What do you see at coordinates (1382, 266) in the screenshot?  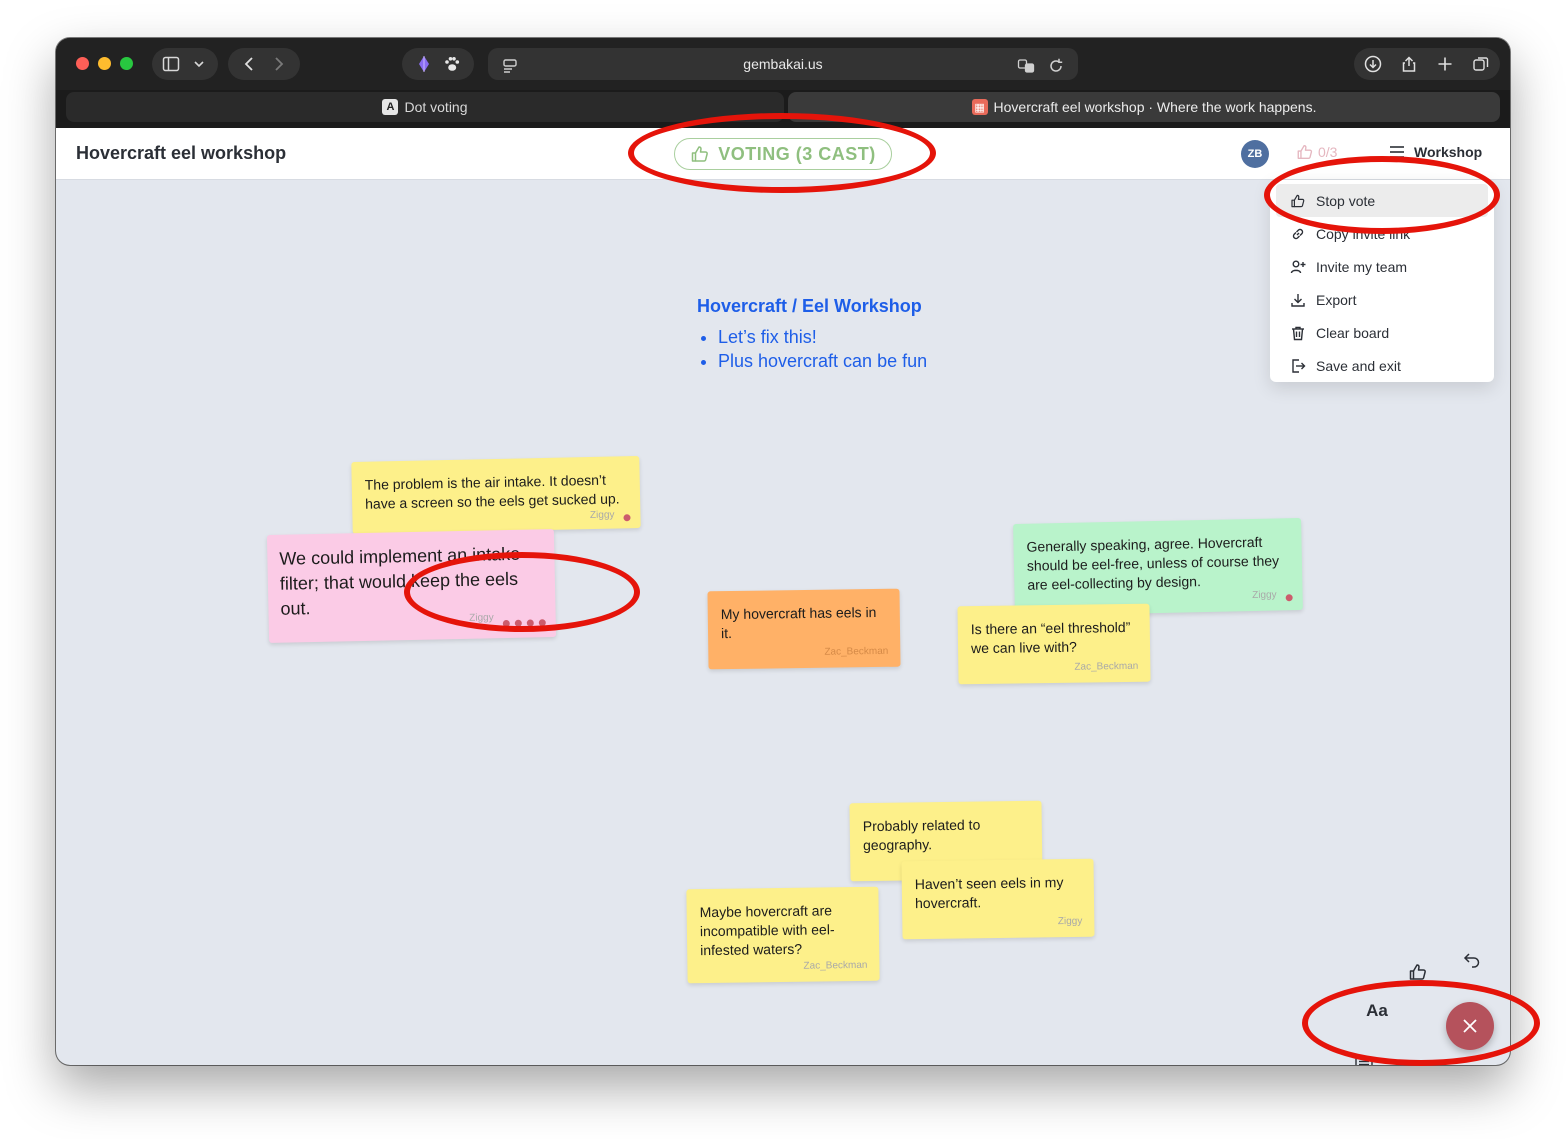 I see `menu-item-invite-my-team: Invite my team` at bounding box center [1382, 266].